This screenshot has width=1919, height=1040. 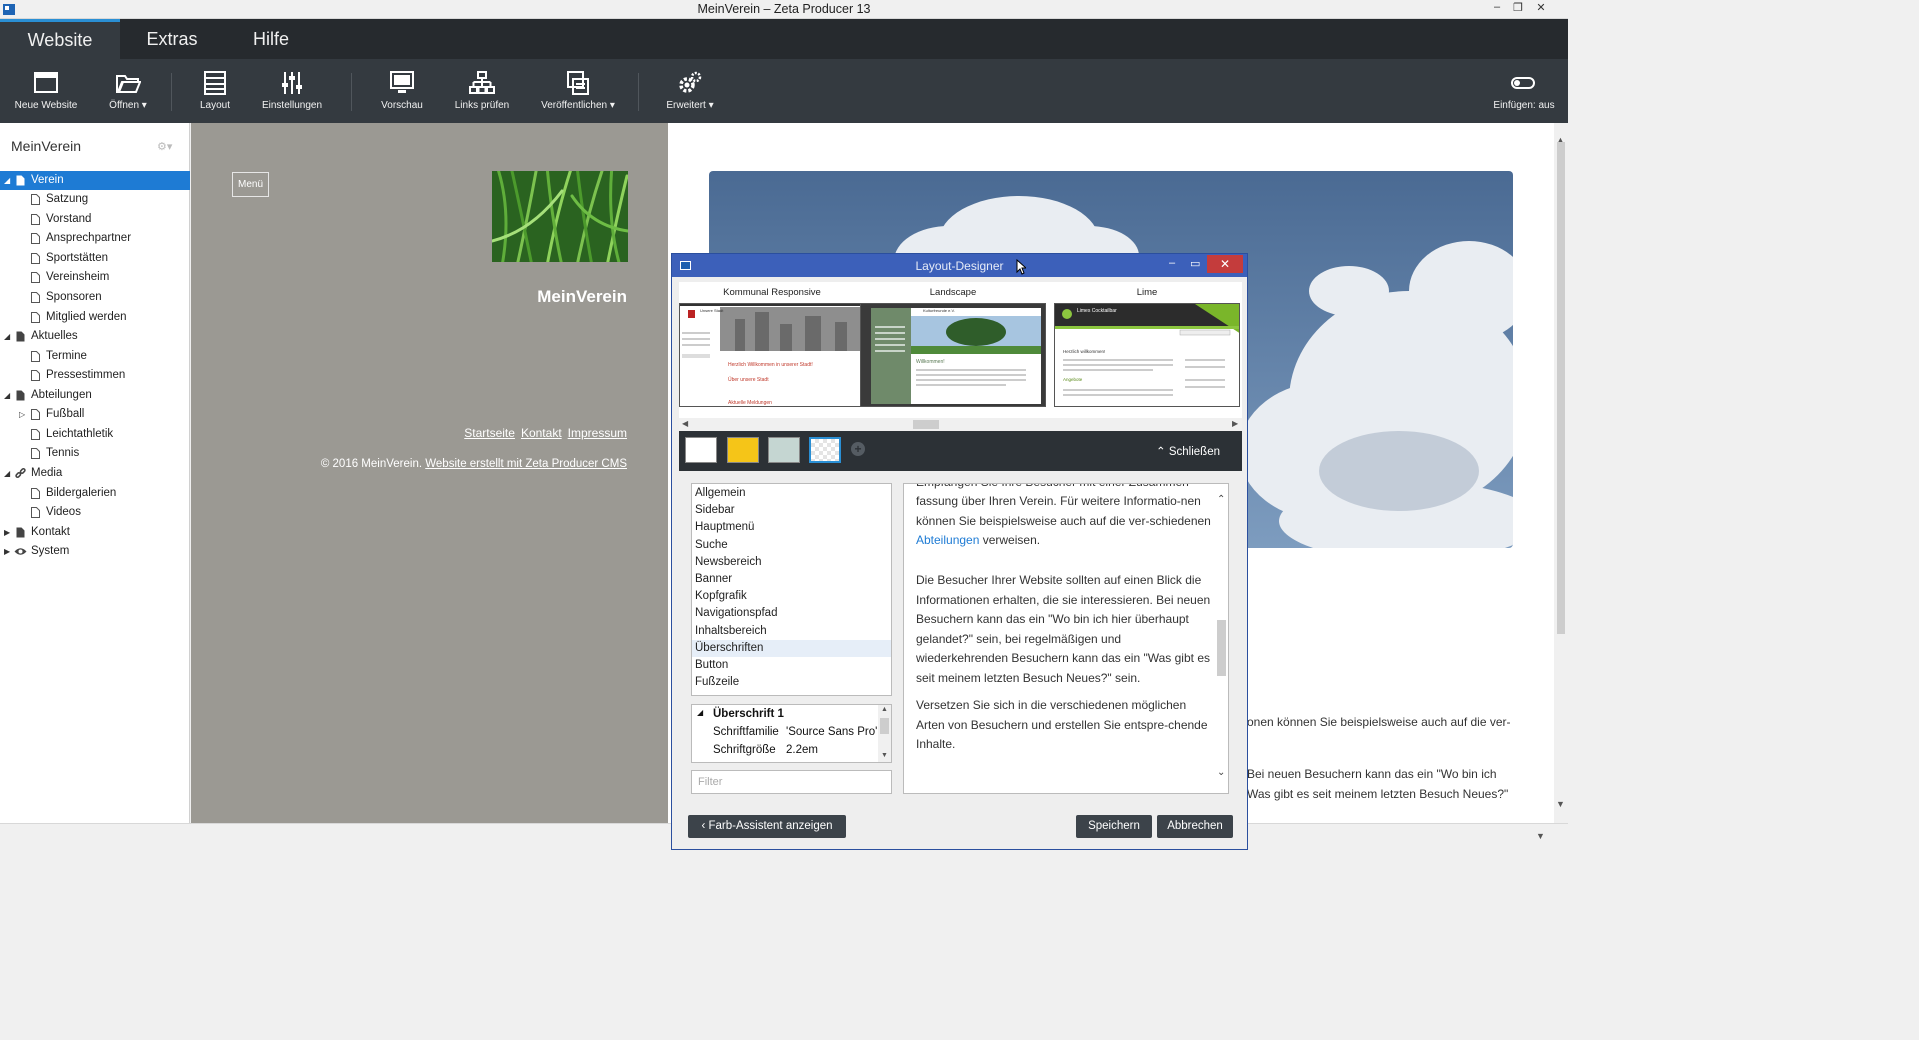 I want to click on close-button: ✕, so click(x=1541, y=7).